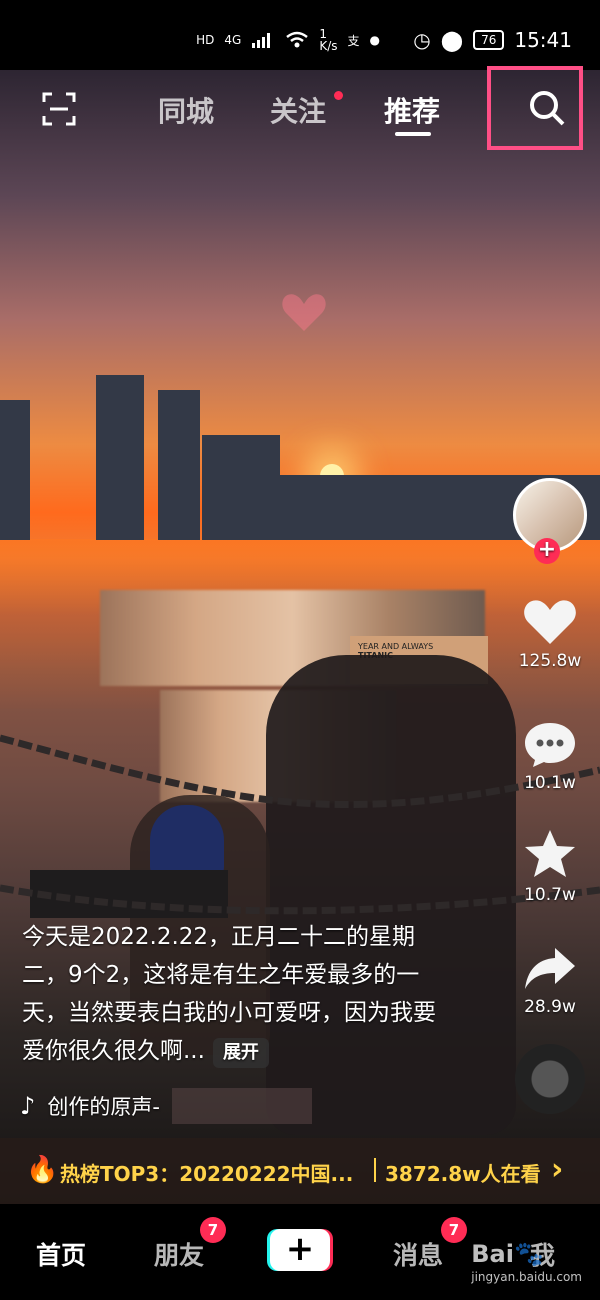 This screenshot has width=600, height=1300. Describe the element at coordinates (240, 1053) in the screenshot. I see `expand-button: 展开` at that location.